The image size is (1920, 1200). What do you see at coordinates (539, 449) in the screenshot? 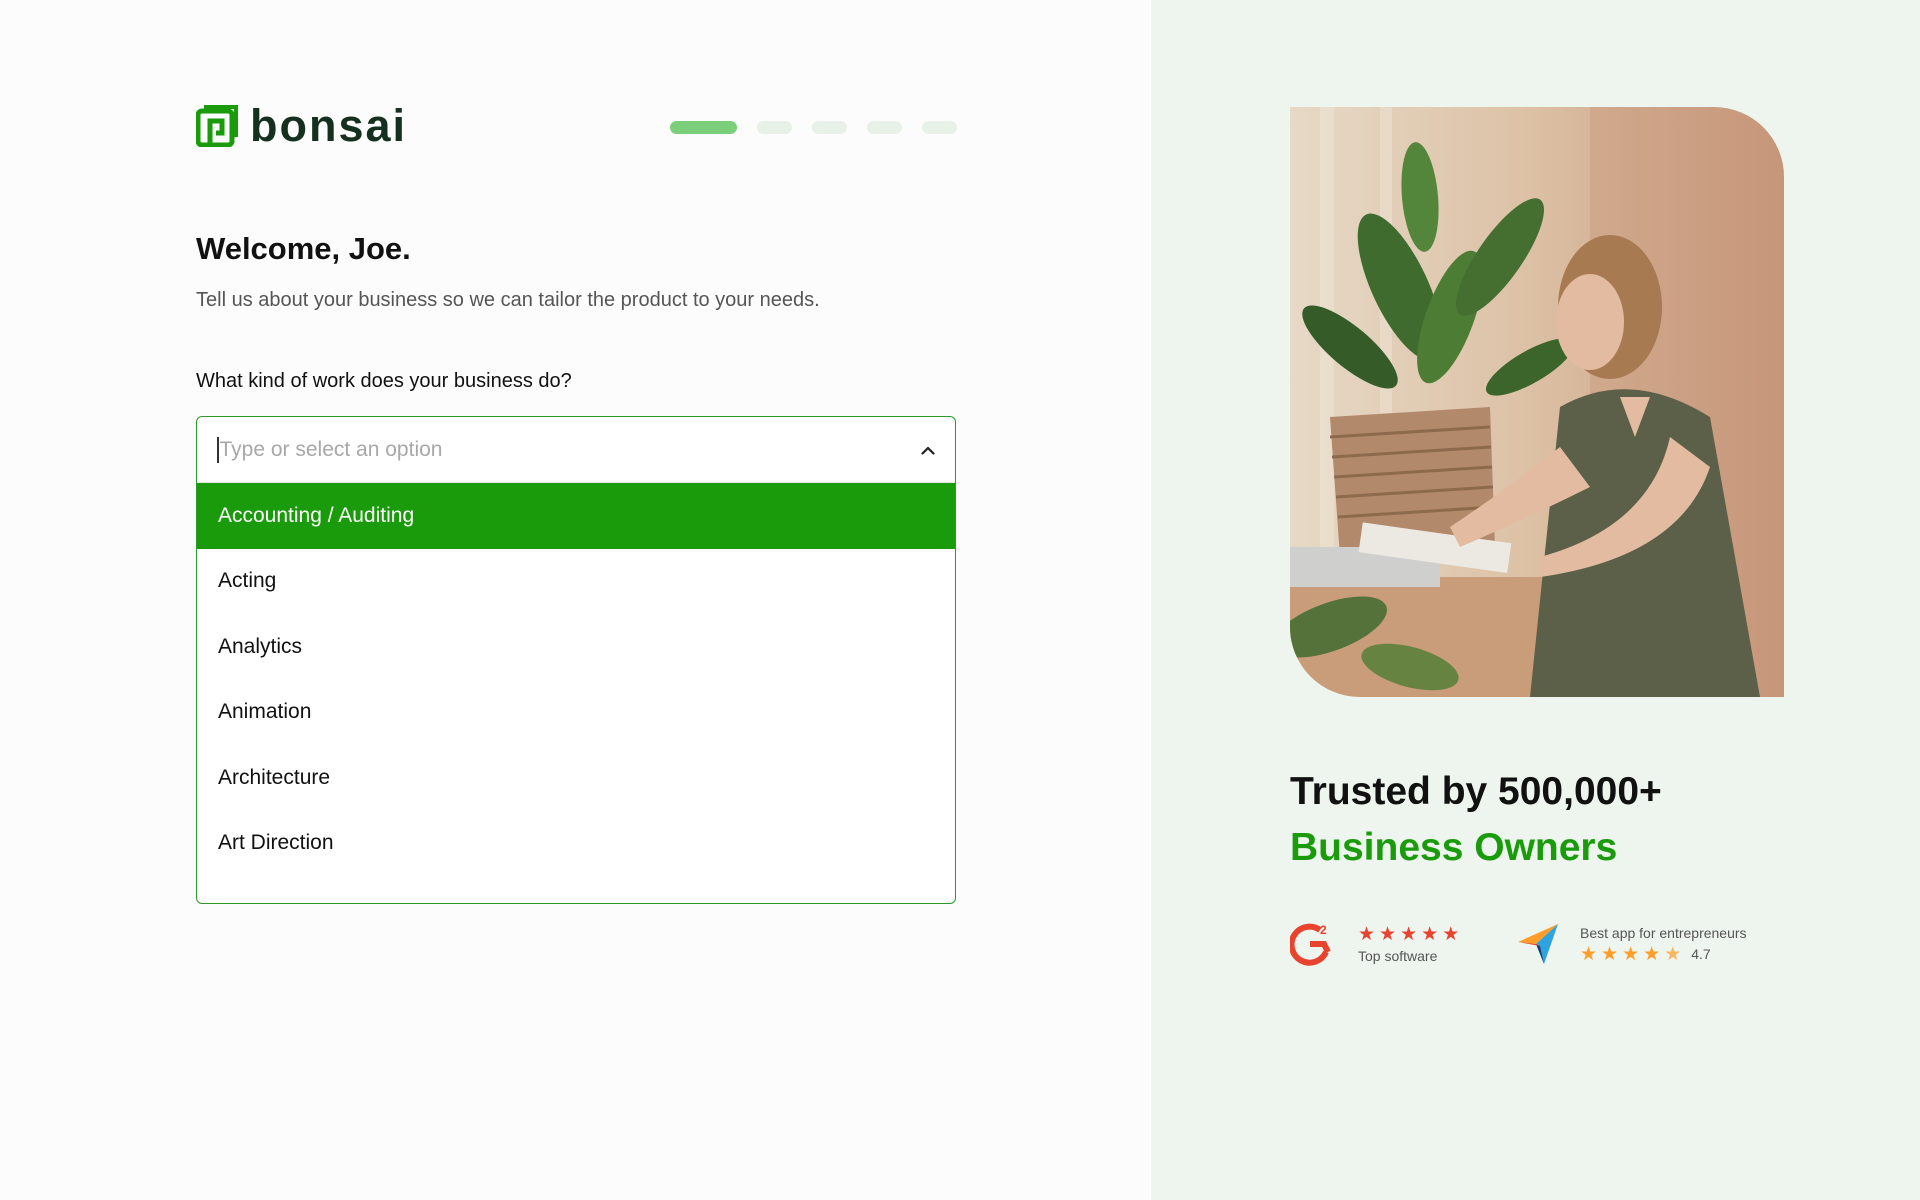
I see `business-type-input` at bounding box center [539, 449].